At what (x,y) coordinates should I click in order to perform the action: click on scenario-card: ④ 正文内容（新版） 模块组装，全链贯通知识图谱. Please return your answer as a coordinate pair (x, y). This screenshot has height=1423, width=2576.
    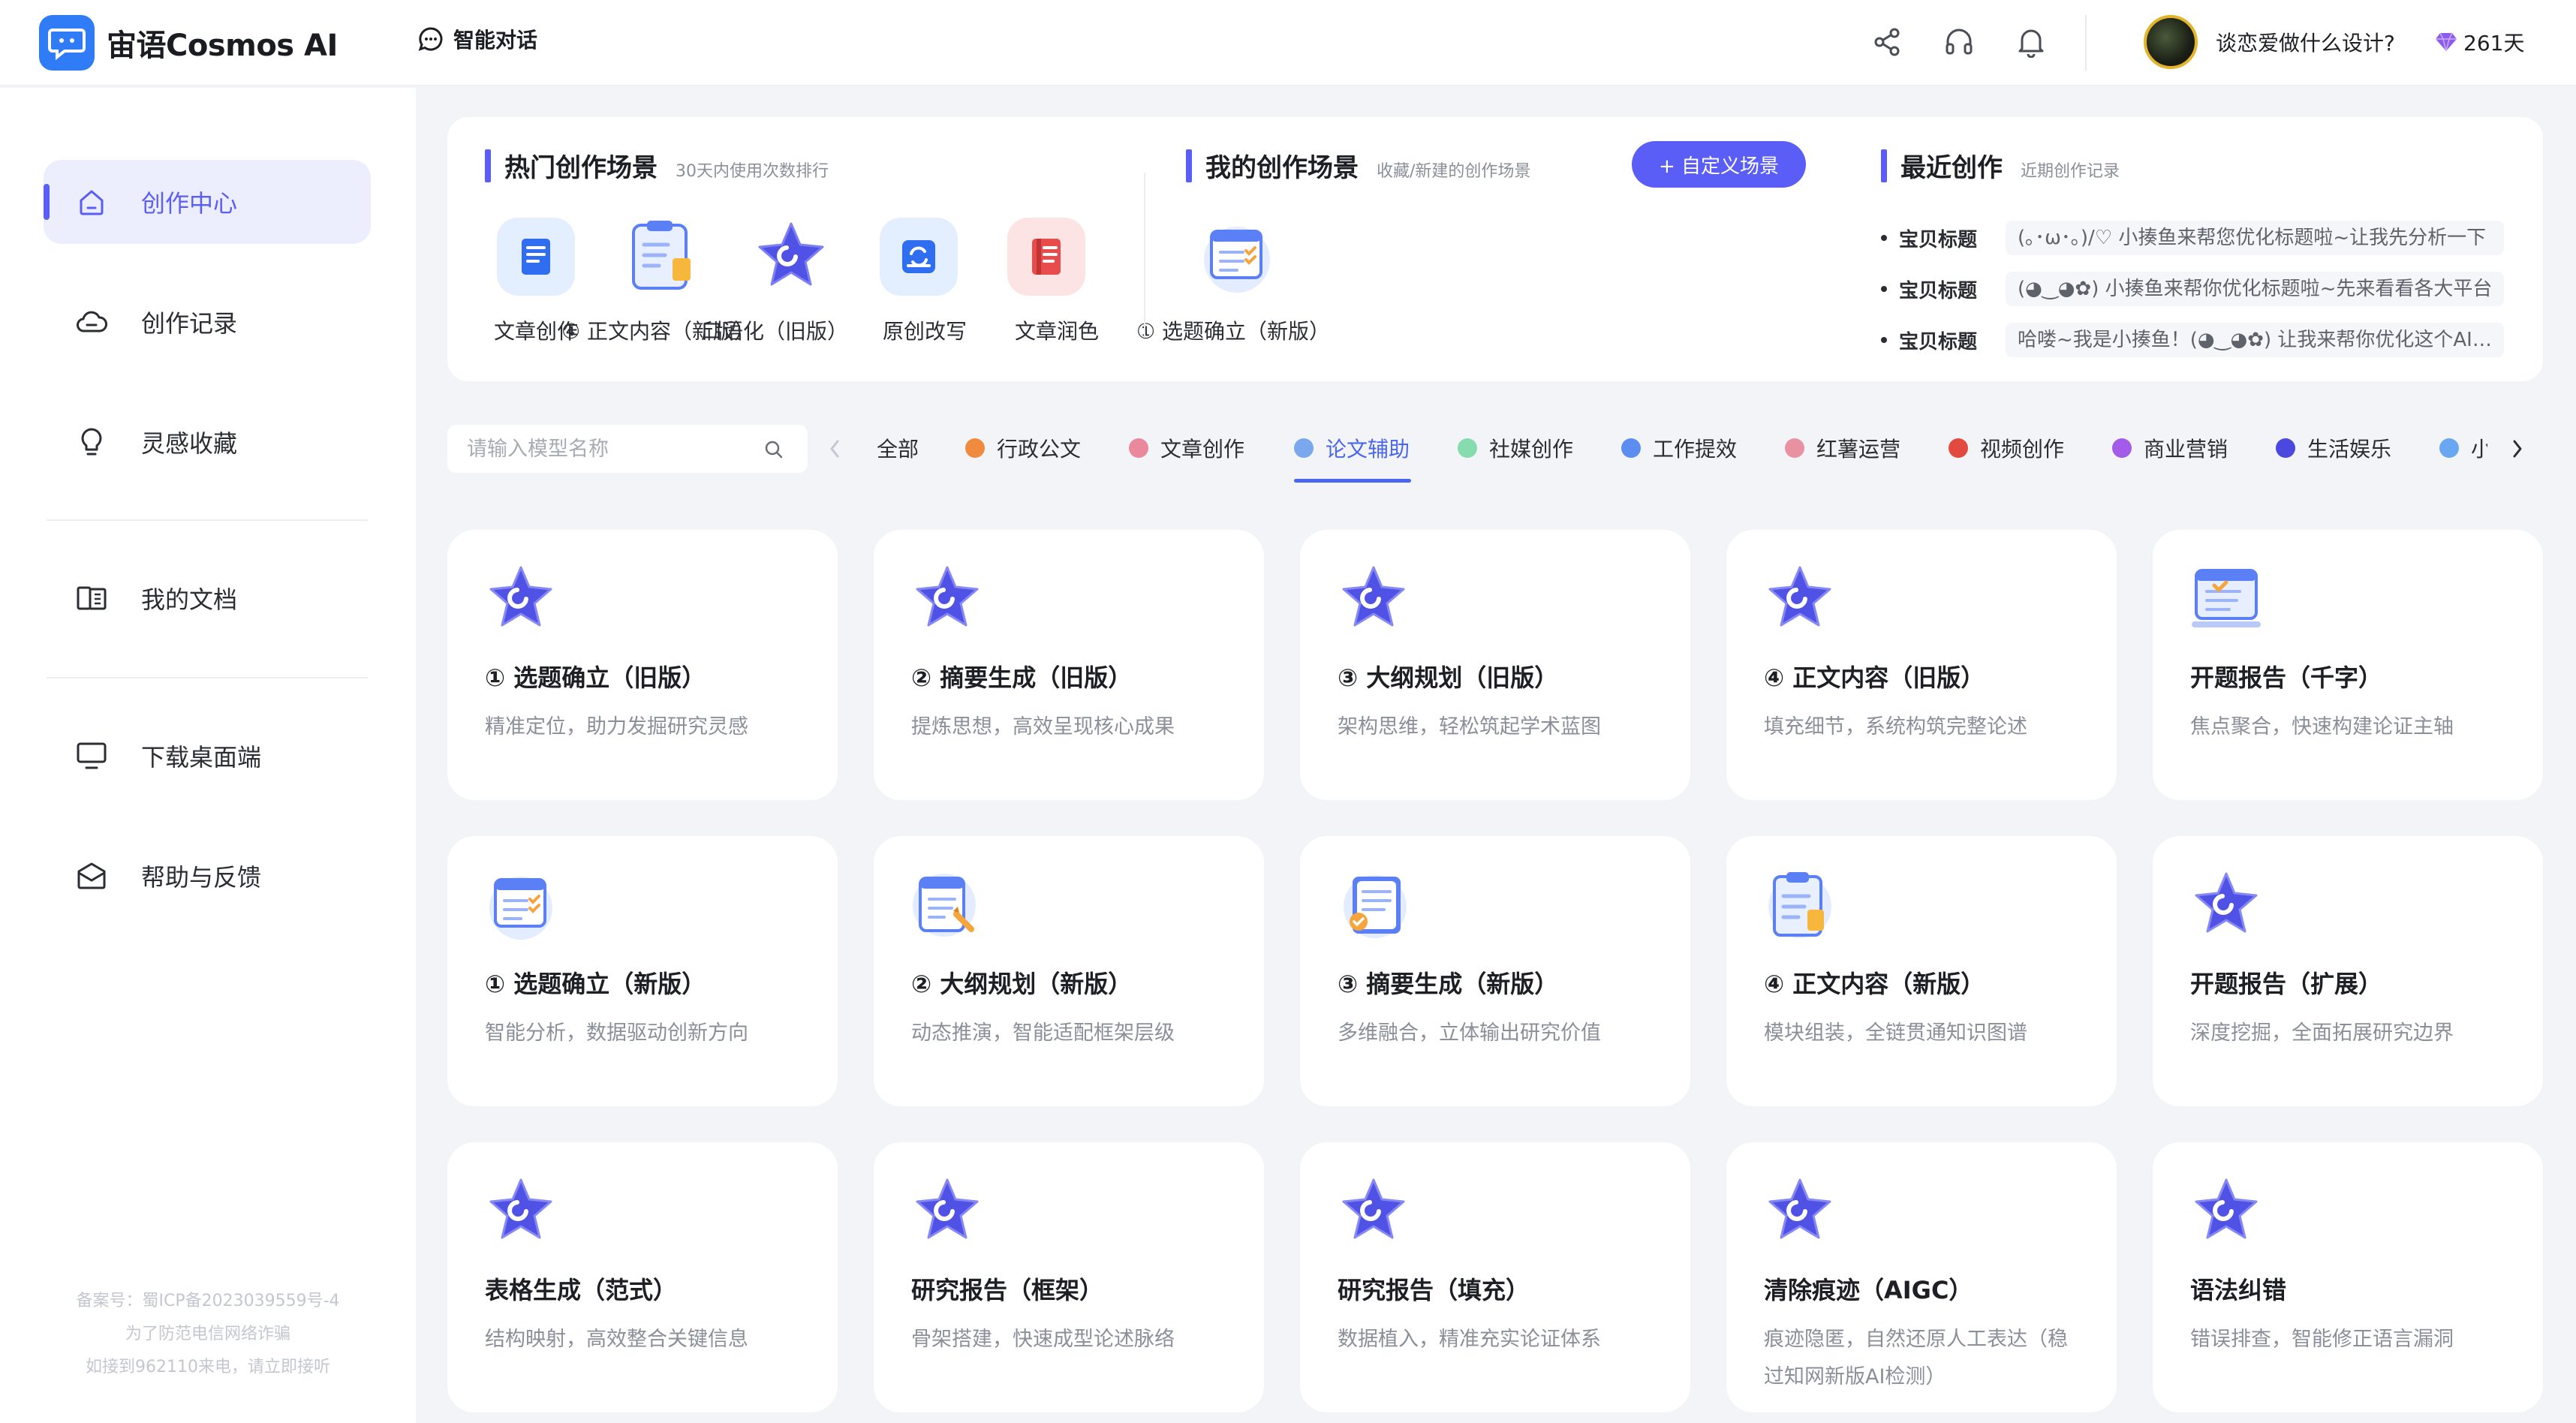
    Looking at the image, I should click on (1921, 971).